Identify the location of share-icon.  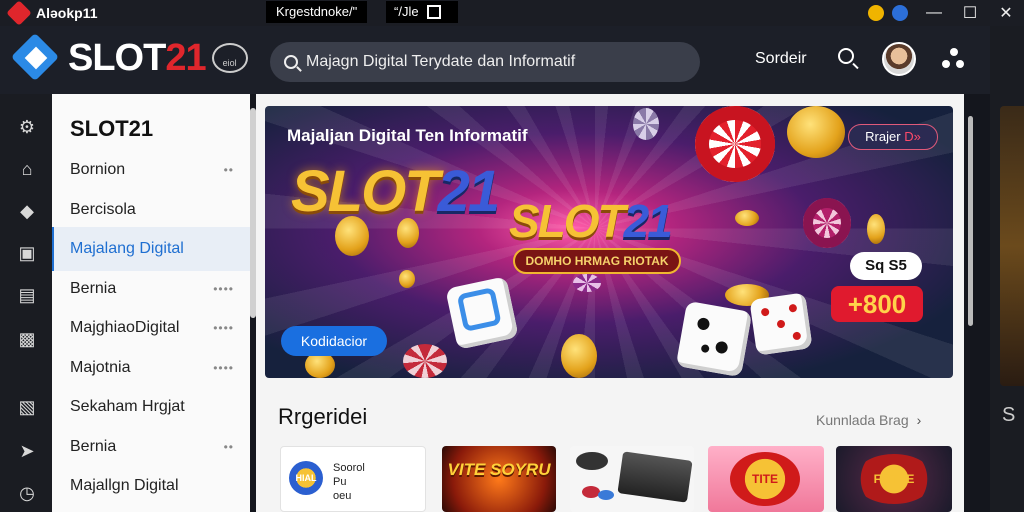
(953, 59).